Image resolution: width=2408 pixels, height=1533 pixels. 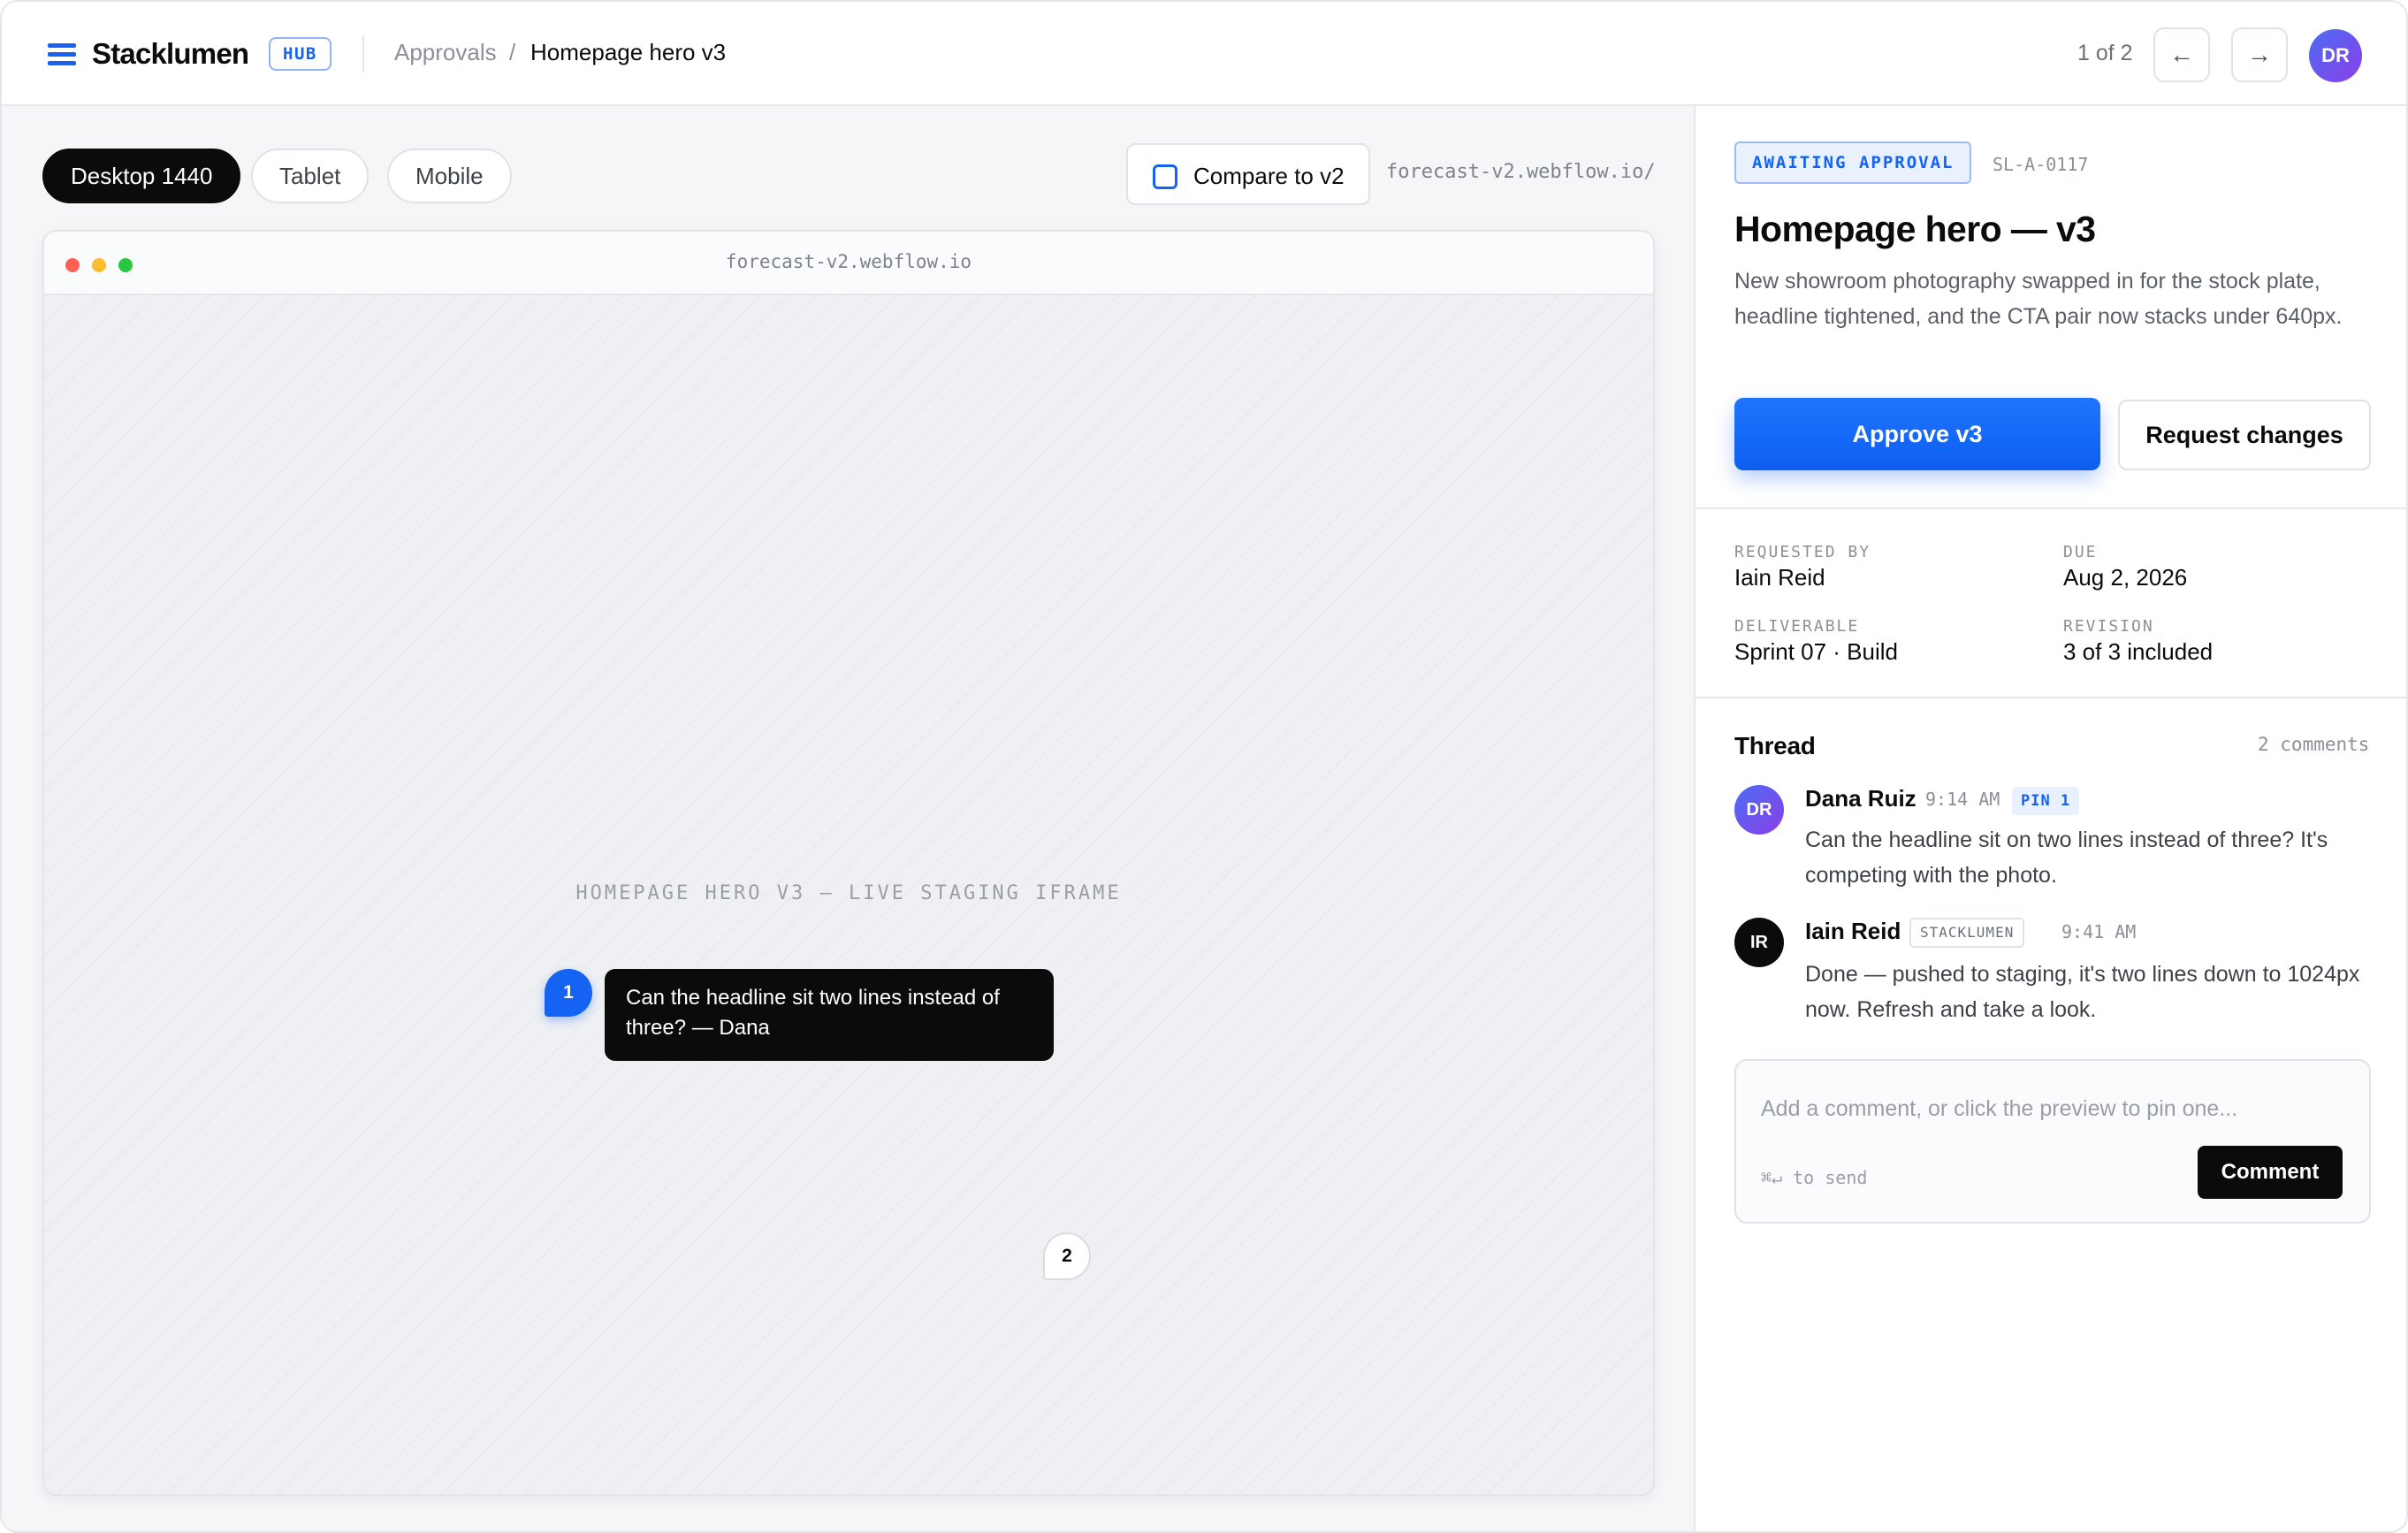 I want to click on avatar: IR, so click(x=1759, y=942).